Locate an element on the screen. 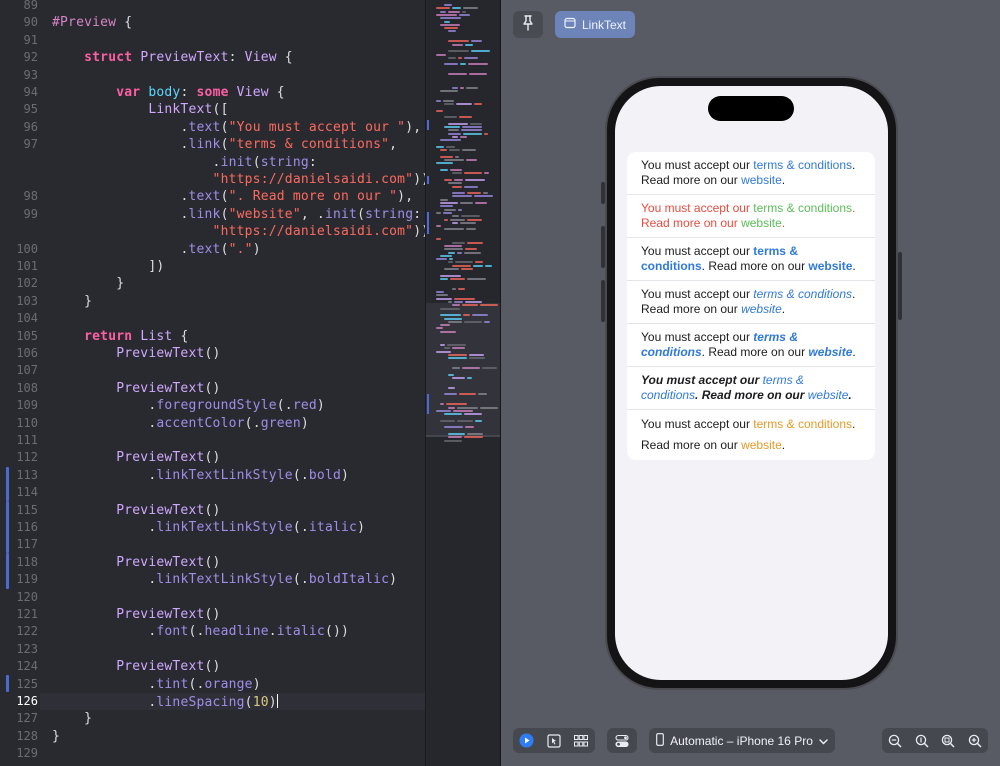 The height and width of the screenshot is (766, 1000). device-picker: Automatic – iPhone 16 Pro is located at coordinates (742, 740).